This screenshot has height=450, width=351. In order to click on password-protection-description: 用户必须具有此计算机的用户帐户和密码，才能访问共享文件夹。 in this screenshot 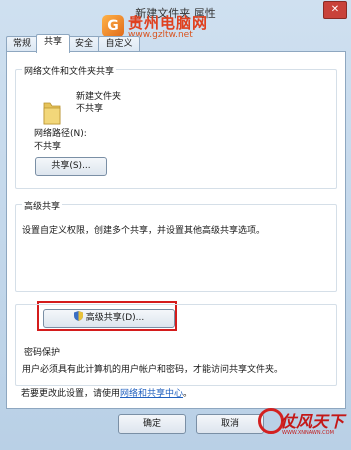, I will do `click(153, 370)`.